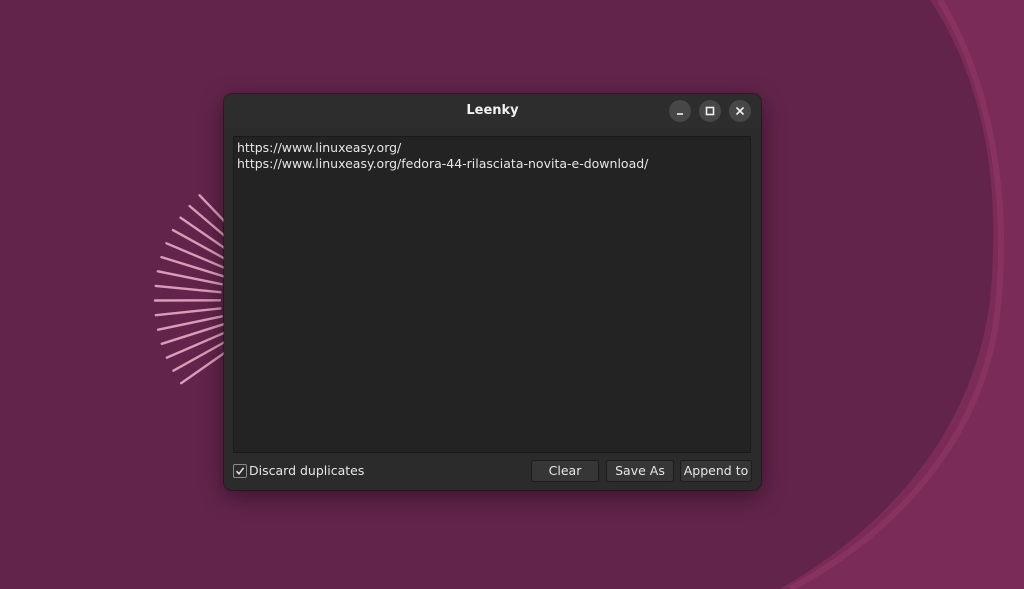 The width and height of the screenshot is (1024, 589). What do you see at coordinates (319, 147) in the screenshot?
I see `link-line: https://www.linuxeasy.org/` at bounding box center [319, 147].